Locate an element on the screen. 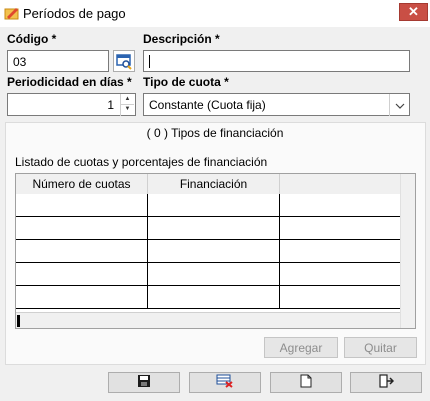  delete-button is located at coordinates (225, 382).